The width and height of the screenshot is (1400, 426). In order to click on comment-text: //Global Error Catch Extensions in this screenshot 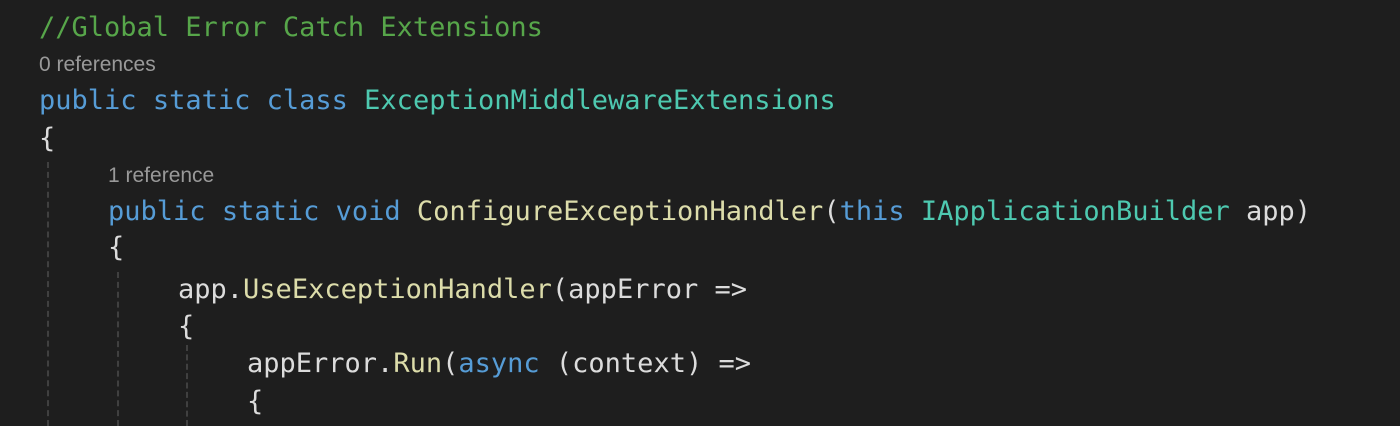, I will do `click(291, 27)`.